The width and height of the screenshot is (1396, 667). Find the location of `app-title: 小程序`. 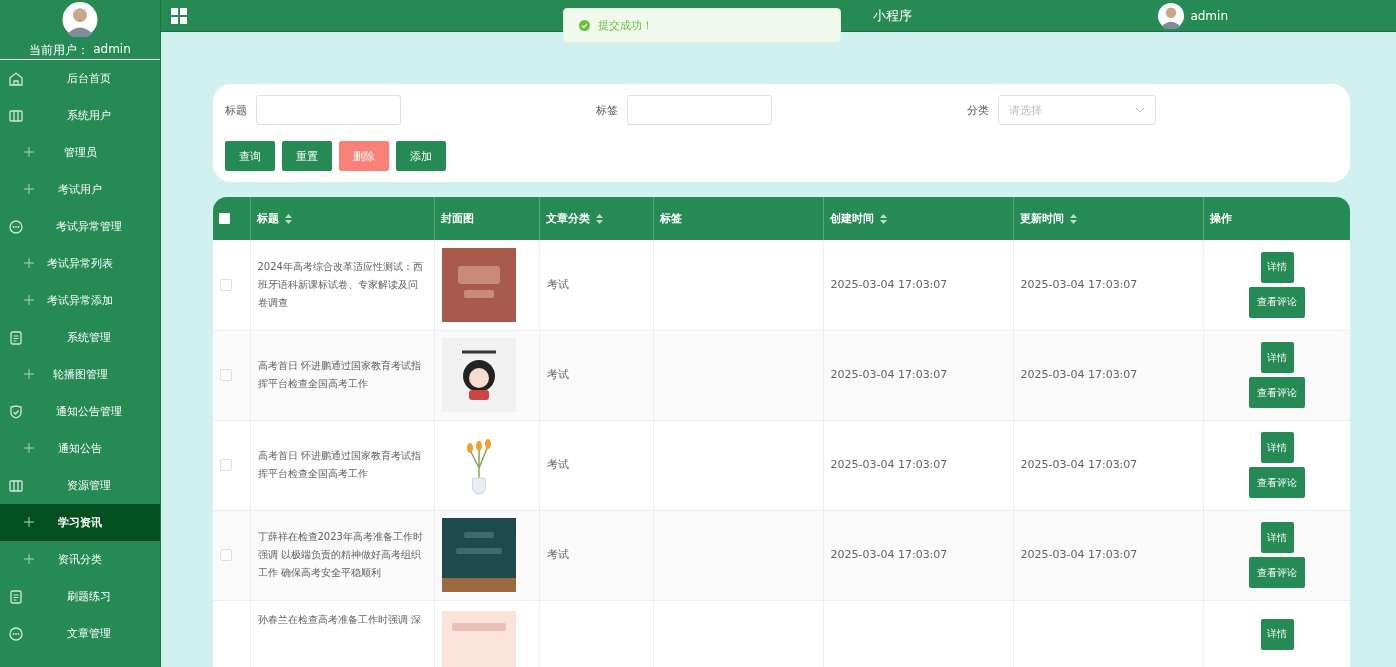

app-title: 小程序 is located at coordinates (892, 15).